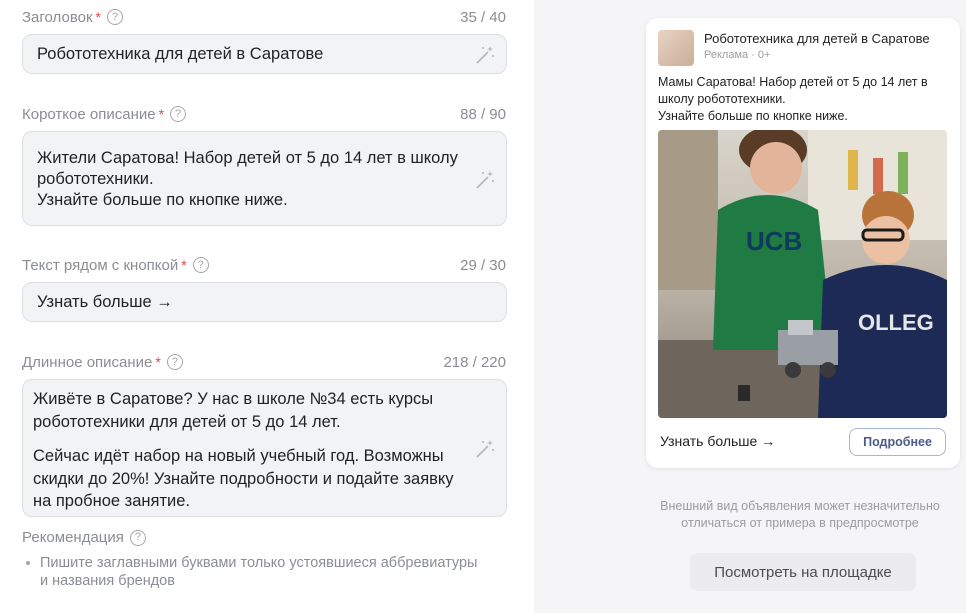  Describe the element at coordinates (676, 48) in the screenshot. I see `advertiser-avatar` at that location.